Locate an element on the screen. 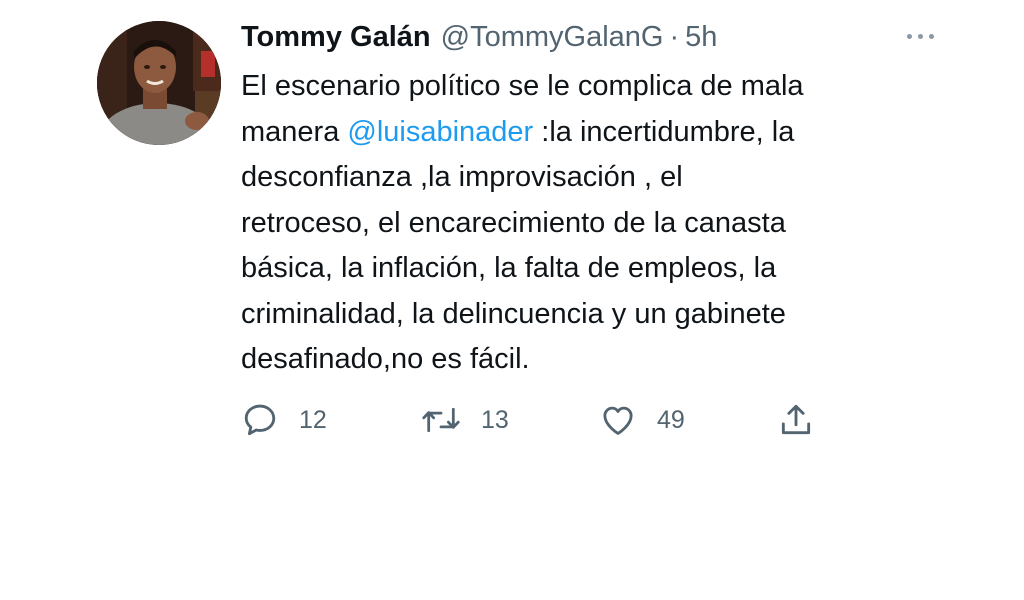 The image size is (1024, 600). retweet-button: 13 is located at coordinates (465, 420).